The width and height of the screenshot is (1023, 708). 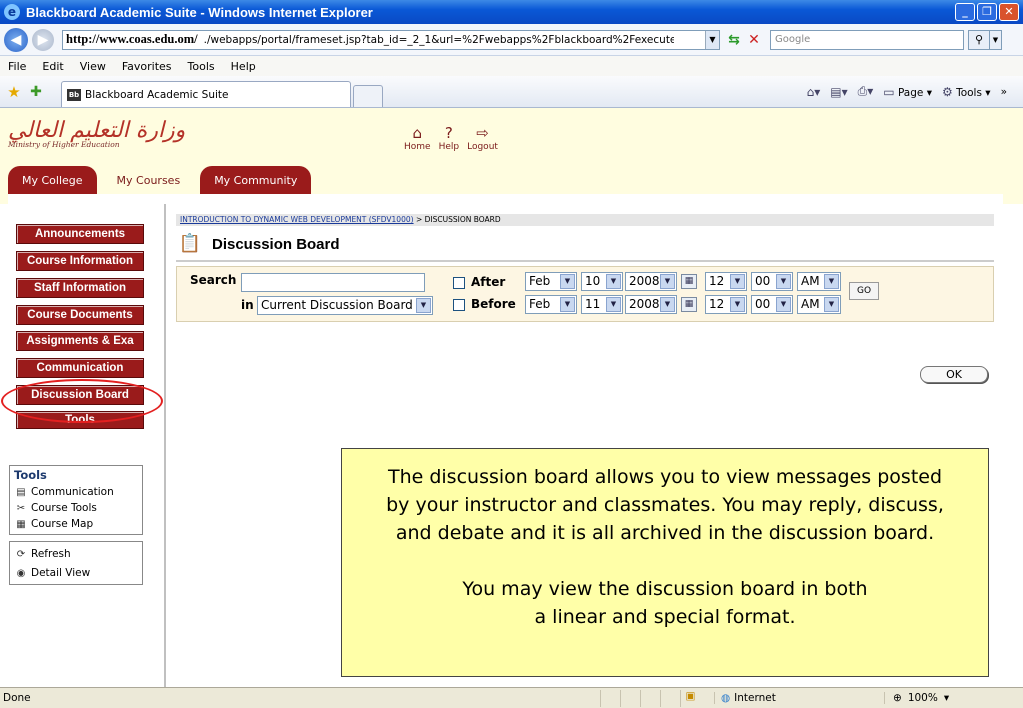 What do you see at coordinates (996, 39) in the screenshot?
I see `search-dropdown-icon: ▼` at bounding box center [996, 39].